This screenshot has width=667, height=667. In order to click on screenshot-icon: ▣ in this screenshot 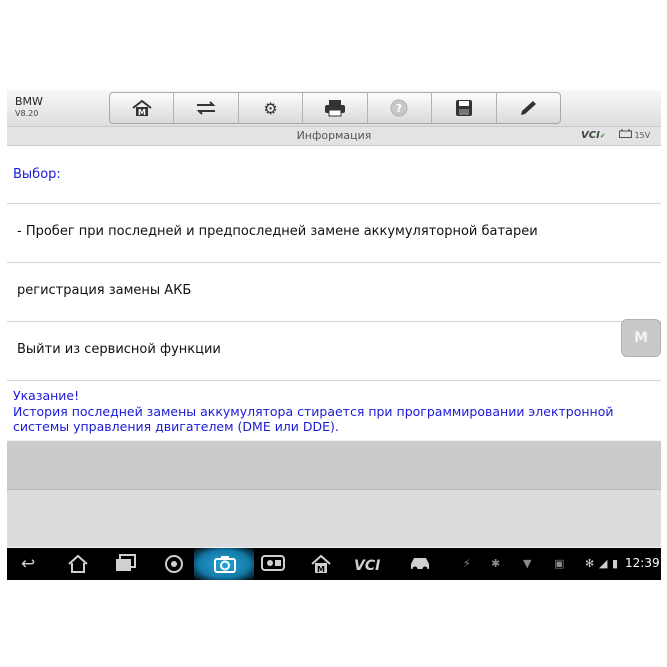, I will do `click(559, 563)`.